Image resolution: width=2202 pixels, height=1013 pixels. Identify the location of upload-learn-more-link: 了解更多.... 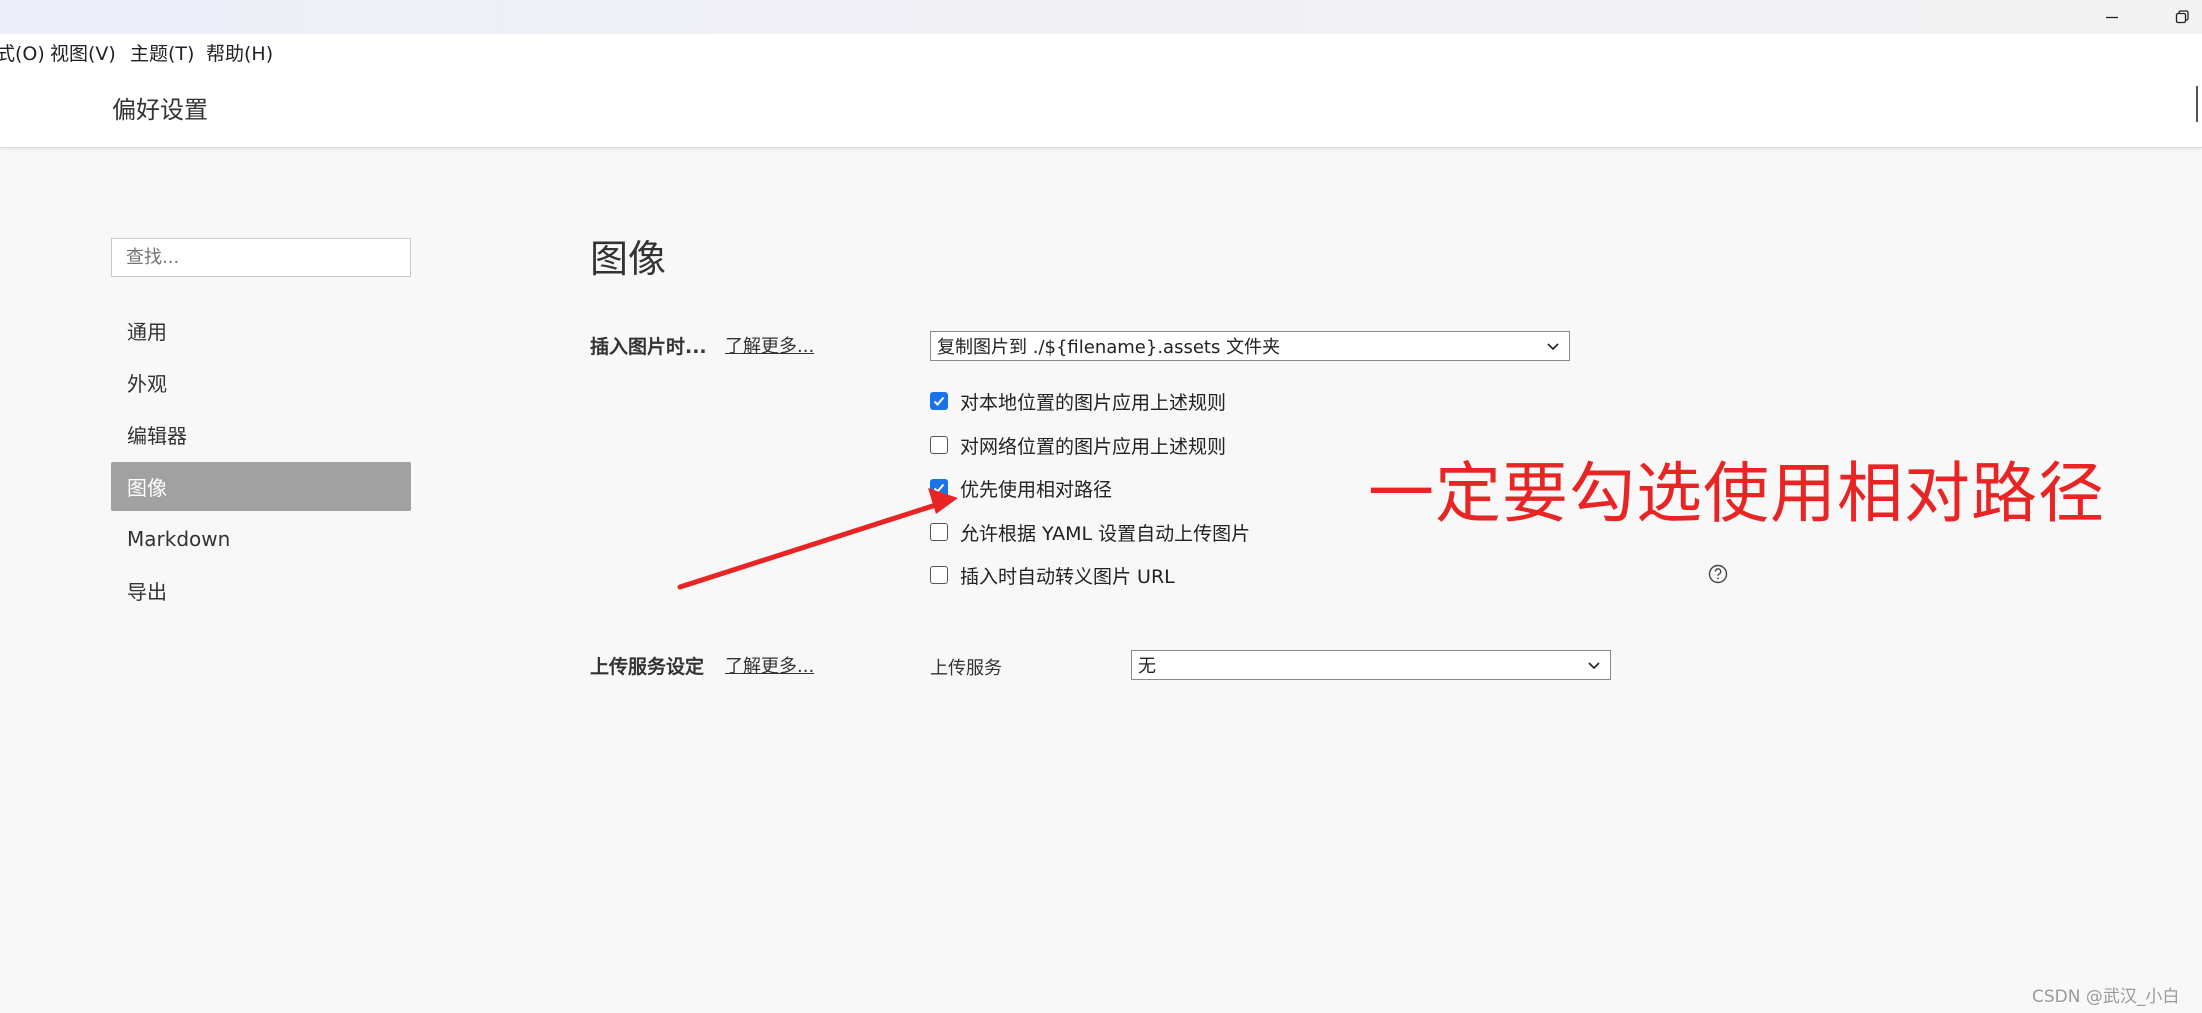
(769, 665).